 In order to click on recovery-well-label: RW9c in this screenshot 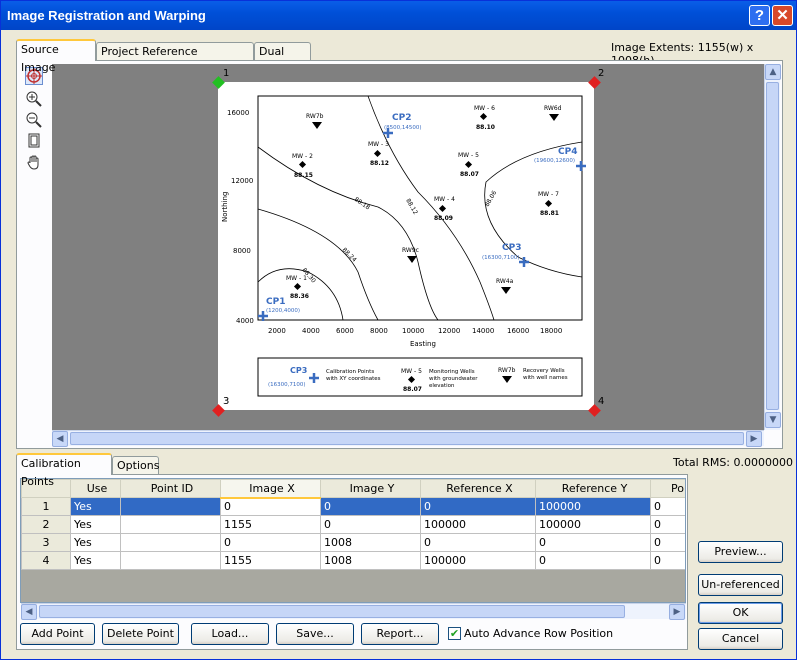, I will do `click(410, 250)`.